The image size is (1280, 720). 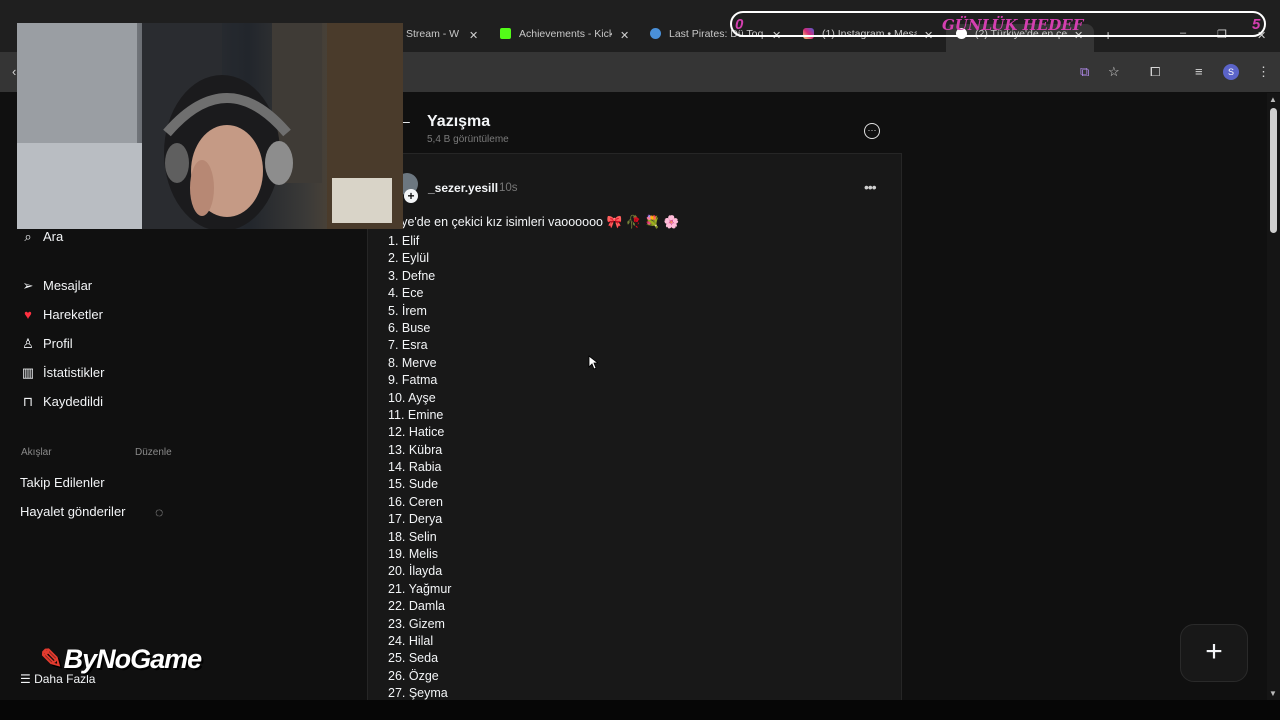 I want to click on view-count: 5,4 B görüntüleme, so click(x=468, y=139).